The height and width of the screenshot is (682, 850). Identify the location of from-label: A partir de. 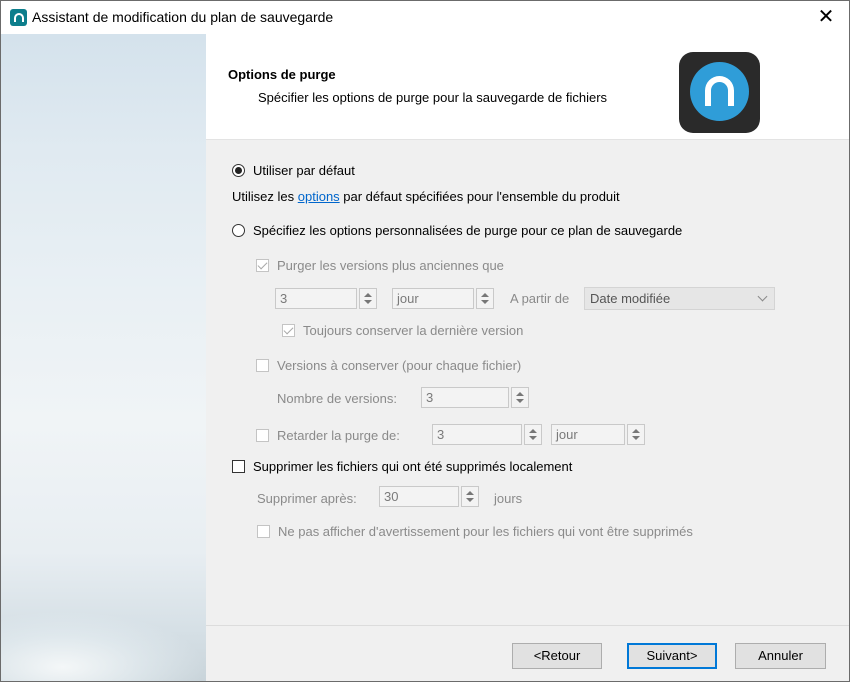
(540, 298).